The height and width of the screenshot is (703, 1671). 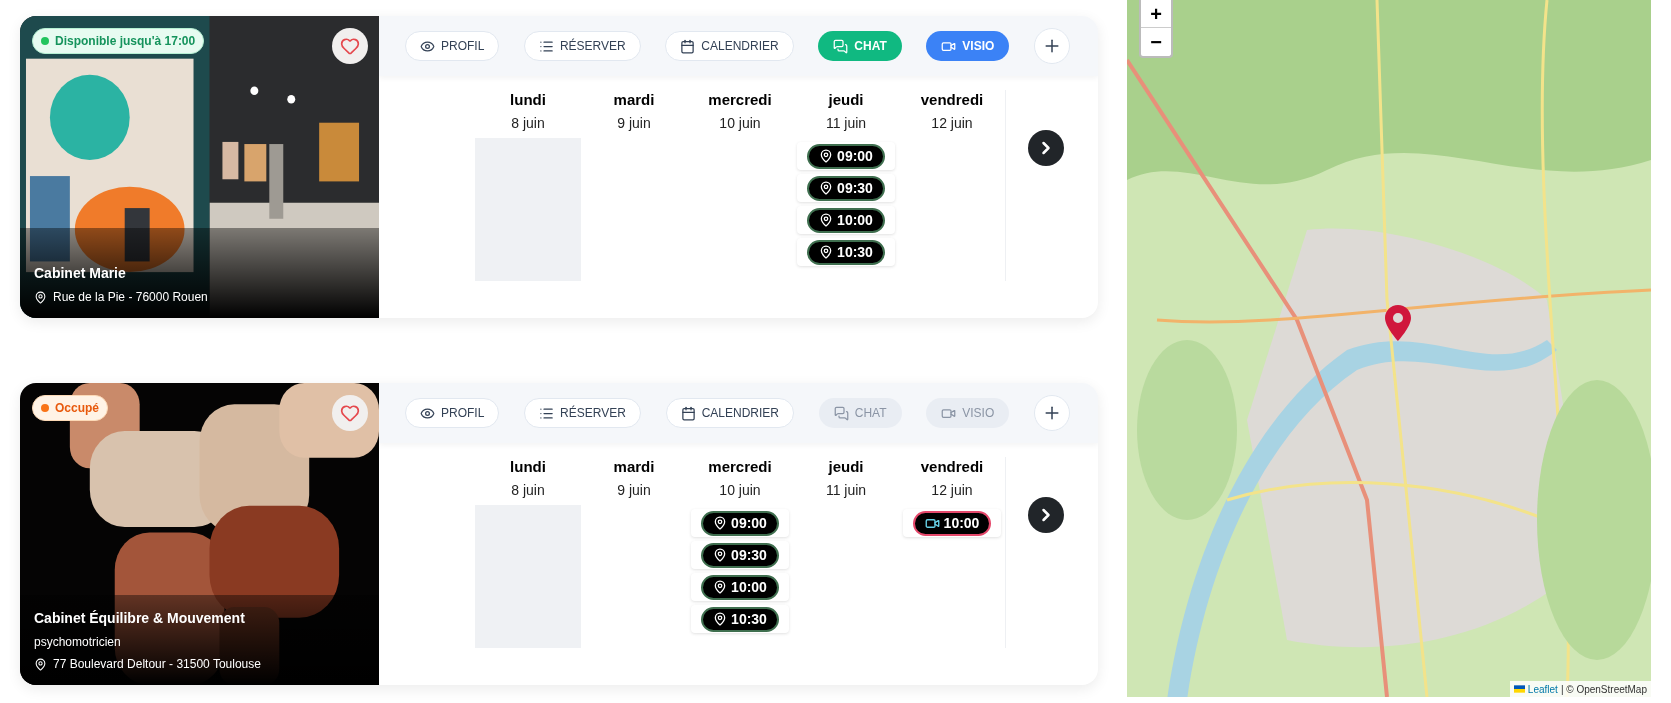 I want to click on status-badge: Occupé, so click(x=70, y=408).